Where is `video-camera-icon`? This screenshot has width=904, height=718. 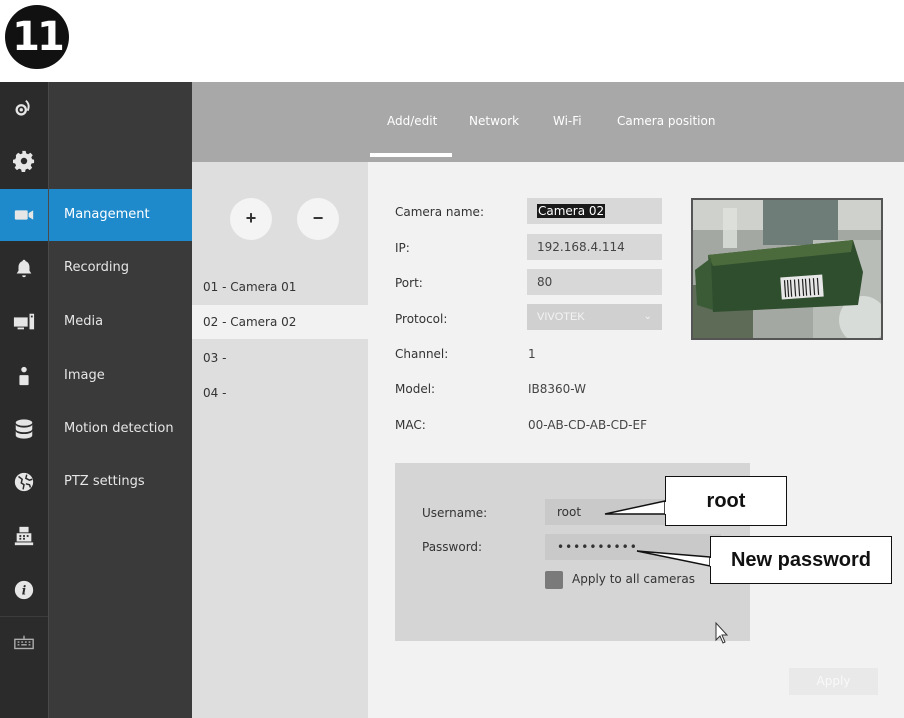
video-camera-icon is located at coordinates (24, 215).